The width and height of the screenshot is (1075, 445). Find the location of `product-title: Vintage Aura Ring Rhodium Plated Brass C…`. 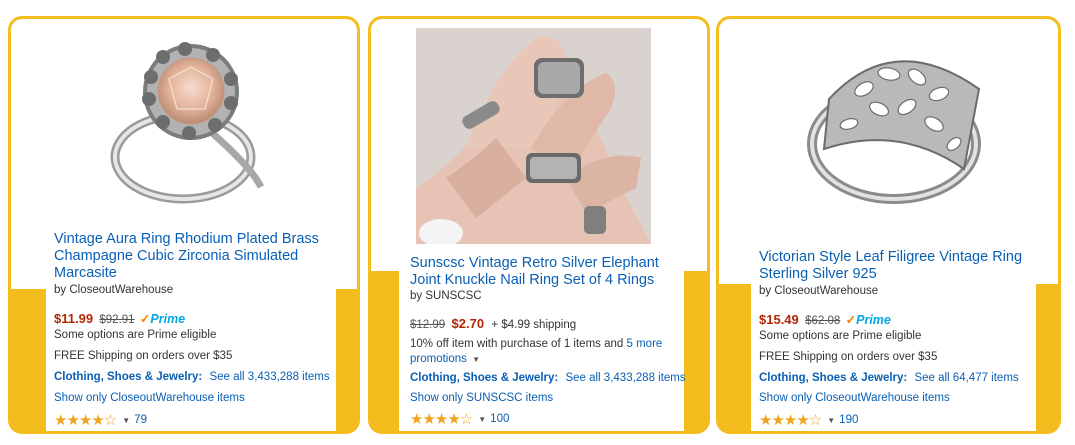

product-title: Vintage Aura Ring Rhodium Plated Brass C… is located at coordinates (191, 256).